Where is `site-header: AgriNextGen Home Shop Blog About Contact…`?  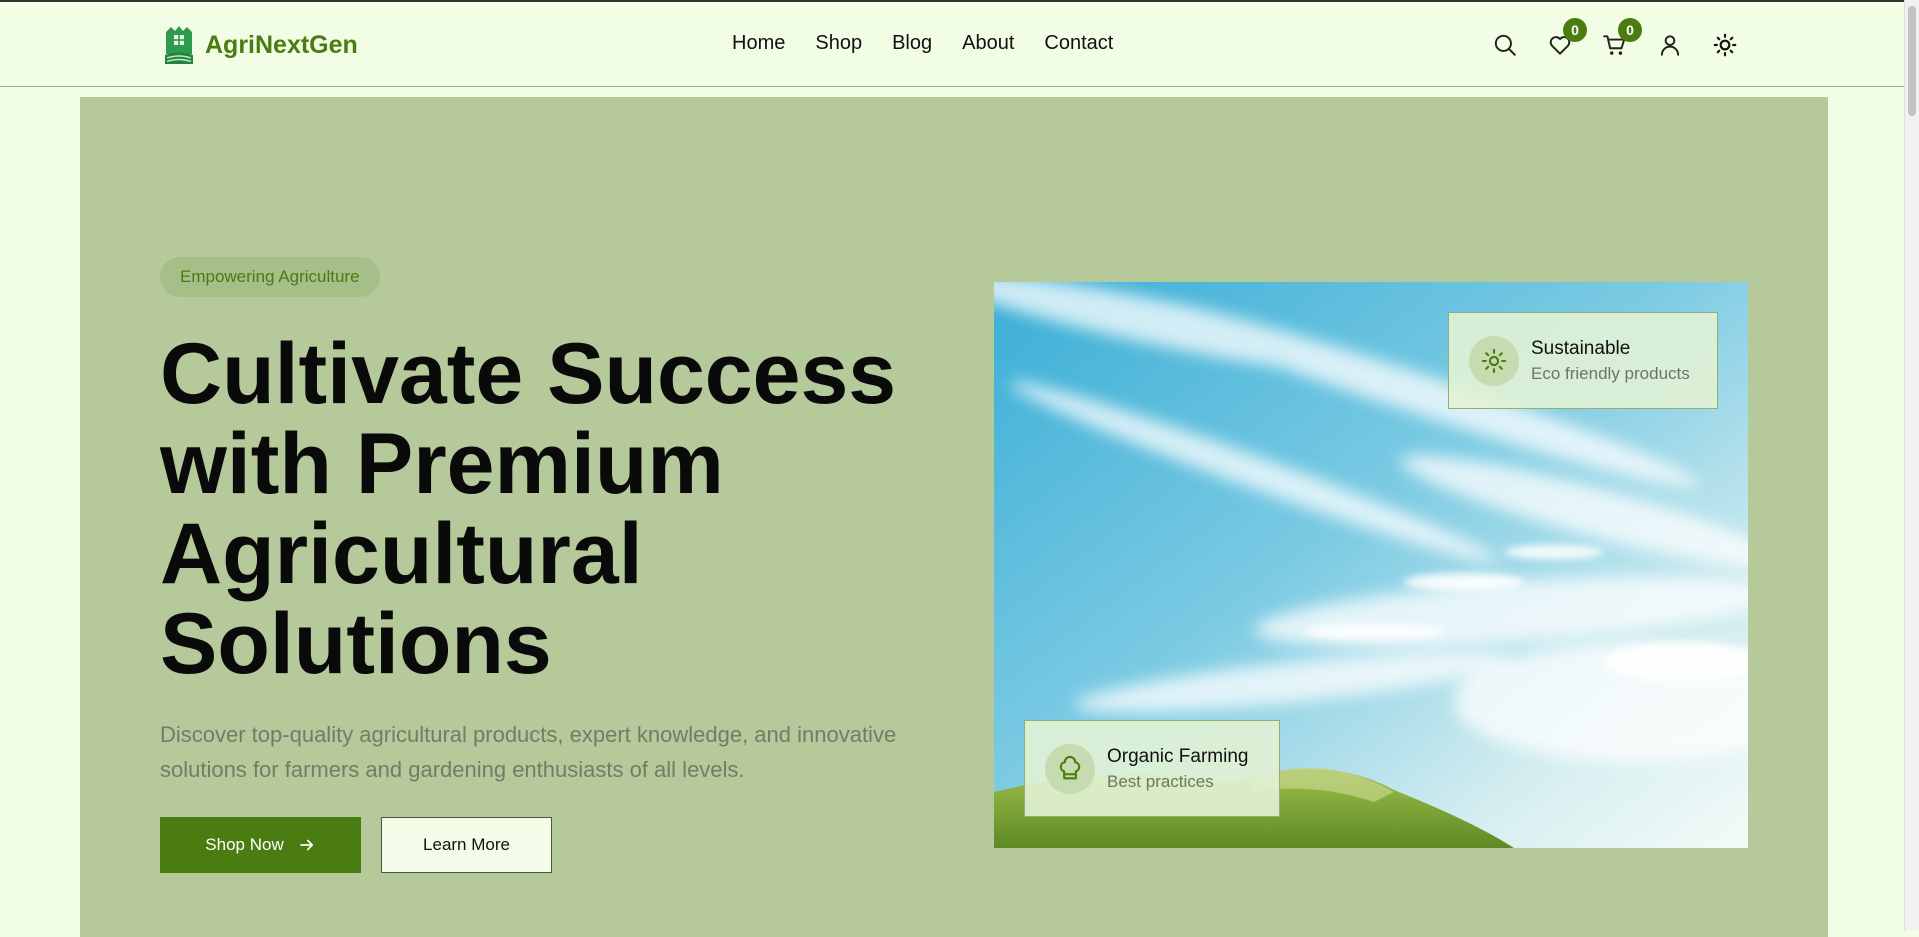
site-header: AgriNextGen Home Shop Blog About Contact… is located at coordinates (952, 44).